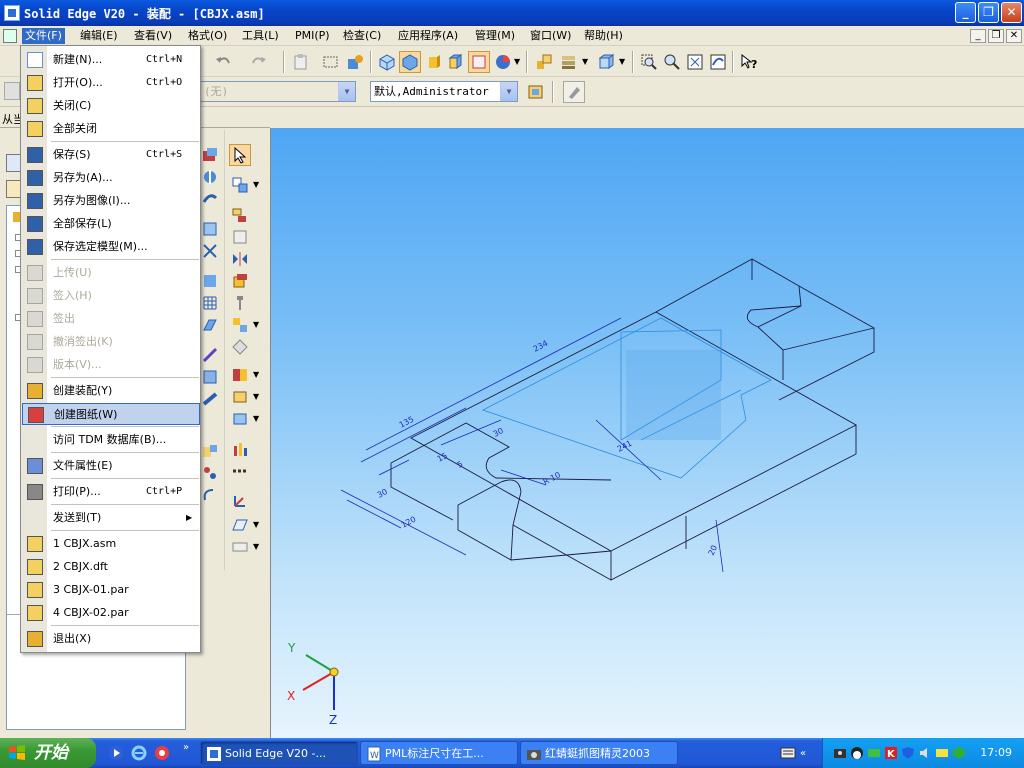 Image resolution: width=1024 pixels, height=768 pixels. Describe the element at coordinates (874, 753) in the screenshot. I see `network-icon` at that location.